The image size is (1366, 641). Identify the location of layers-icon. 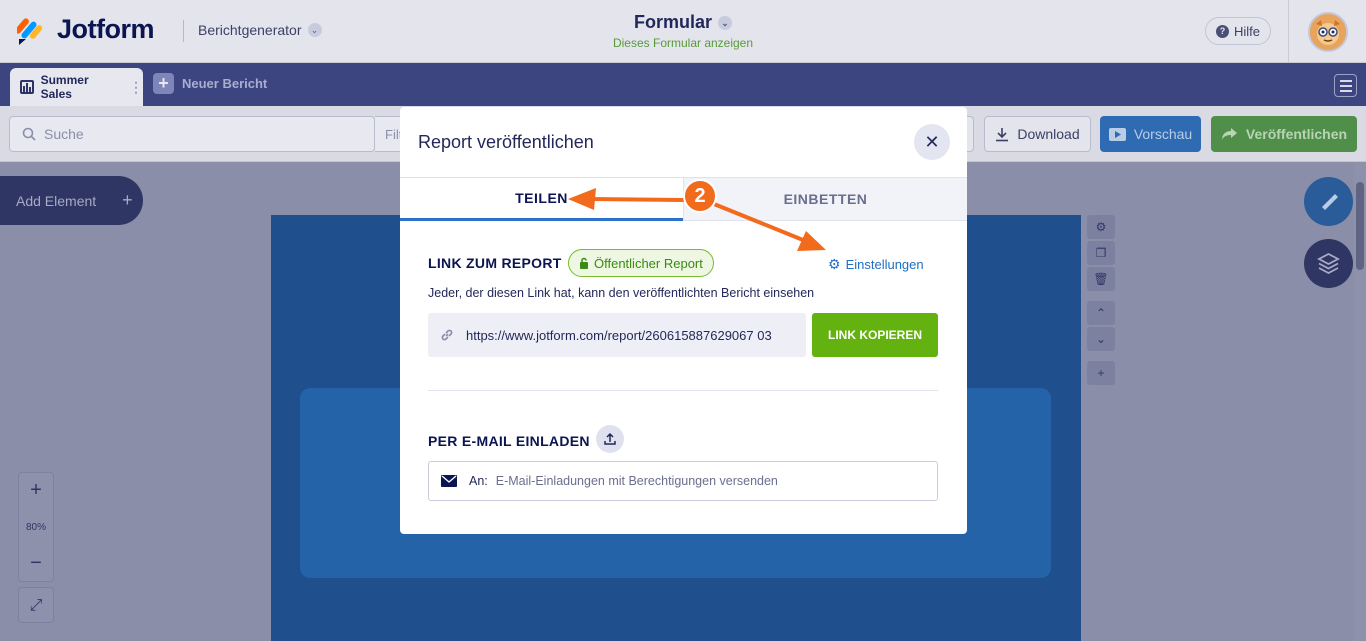
(1328, 263).